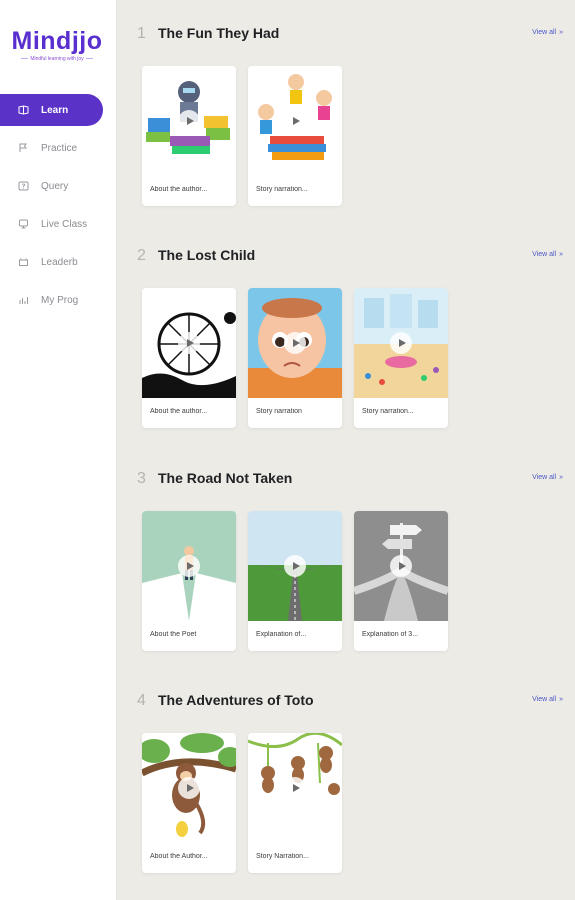  Describe the element at coordinates (64, 224) in the screenshot. I see `sidebar-item-label: Live Class` at that location.